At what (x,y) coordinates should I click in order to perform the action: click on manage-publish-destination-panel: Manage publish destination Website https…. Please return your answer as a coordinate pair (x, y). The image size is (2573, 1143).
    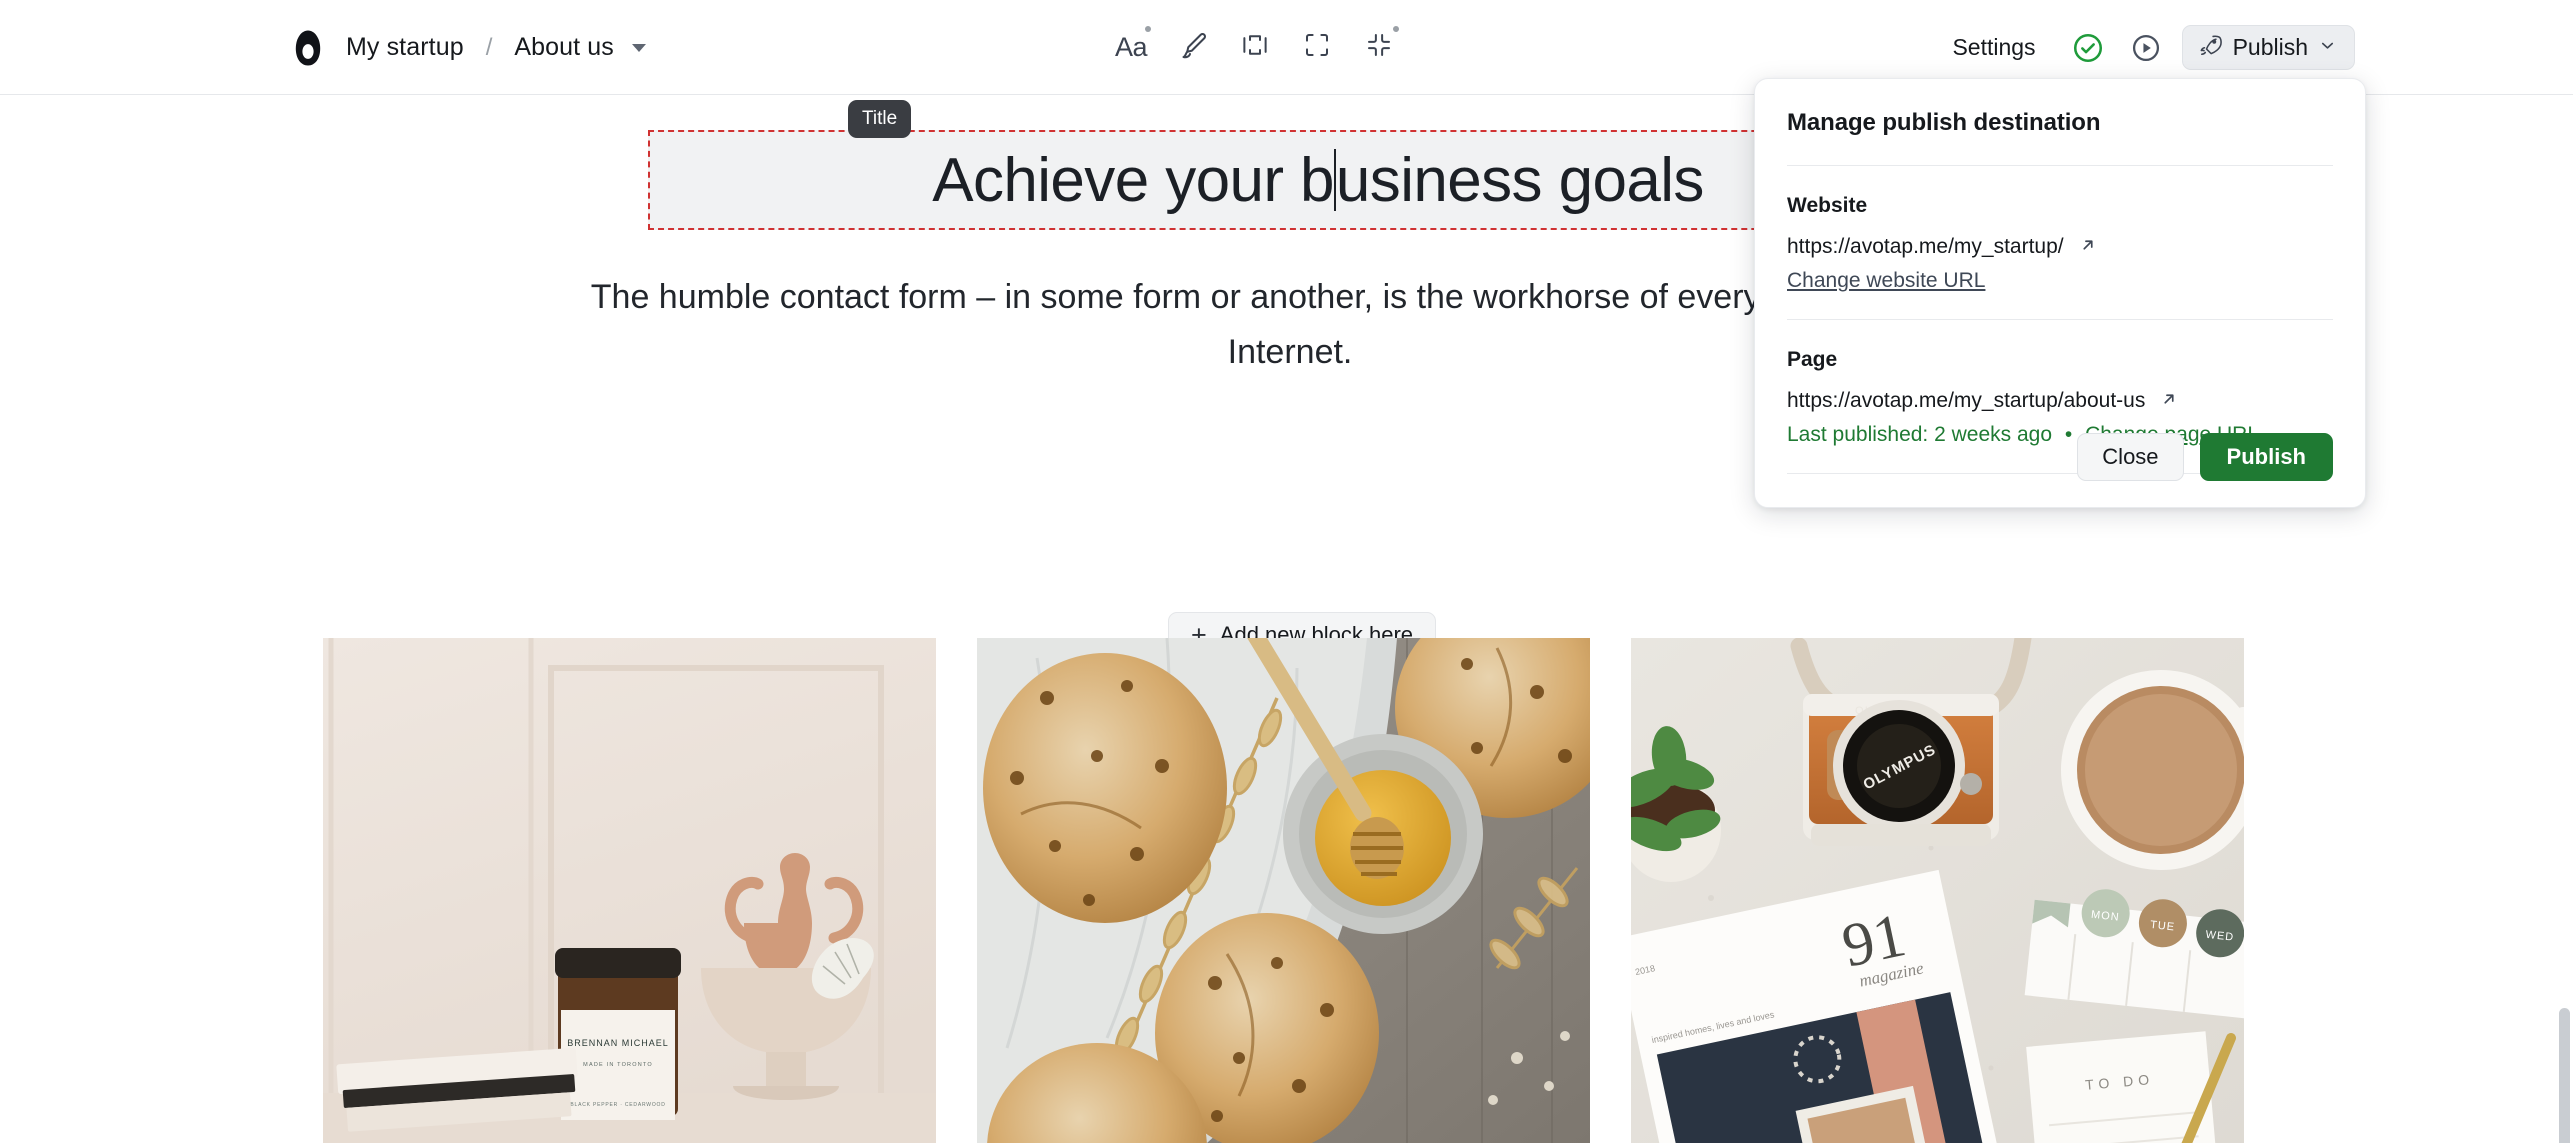
    Looking at the image, I should click on (2060, 293).